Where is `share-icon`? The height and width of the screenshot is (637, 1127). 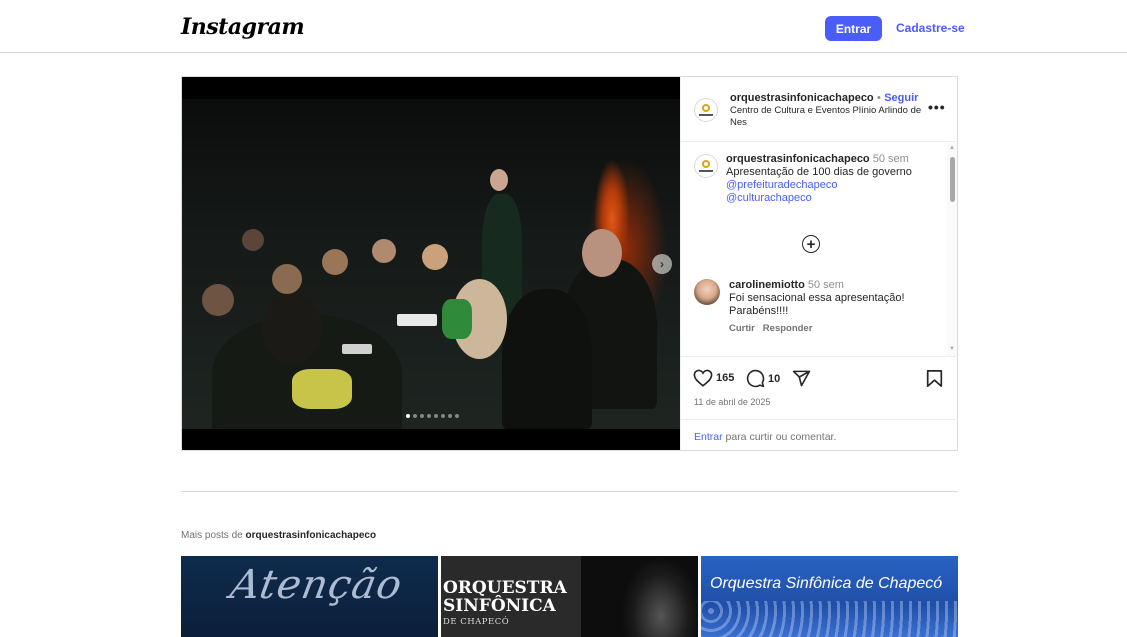
share-icon is located at coordinates (801, 378).